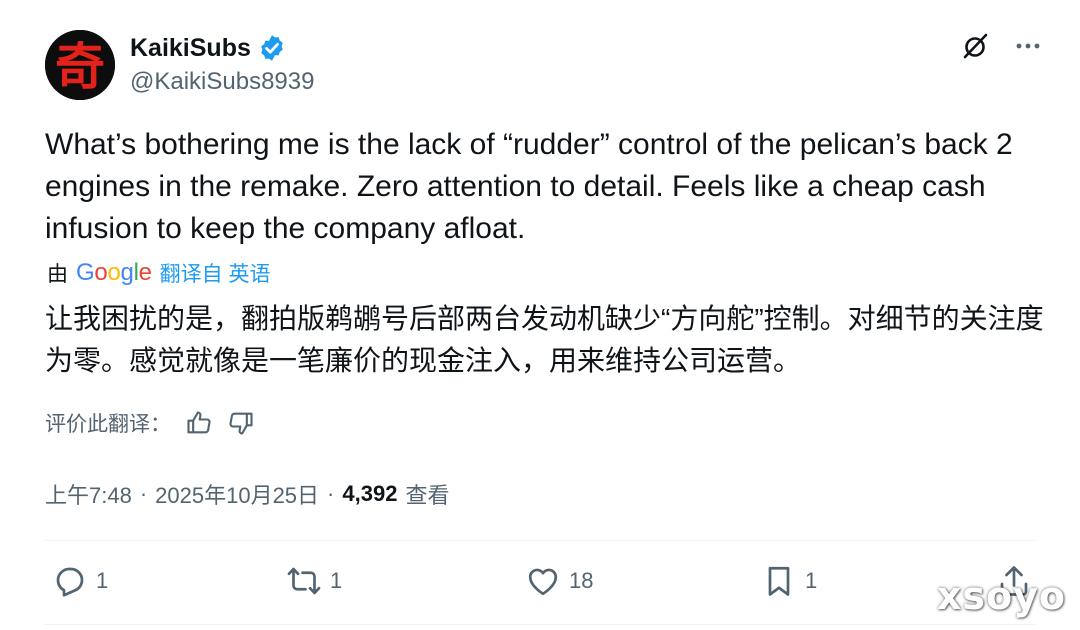 This screenshot has width=1080, height=630. I want to click on avatar-image: 奇, so click(80, 65).